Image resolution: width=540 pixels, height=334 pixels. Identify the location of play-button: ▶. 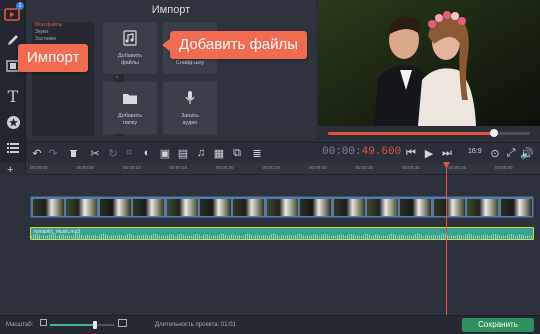
(429, 153).